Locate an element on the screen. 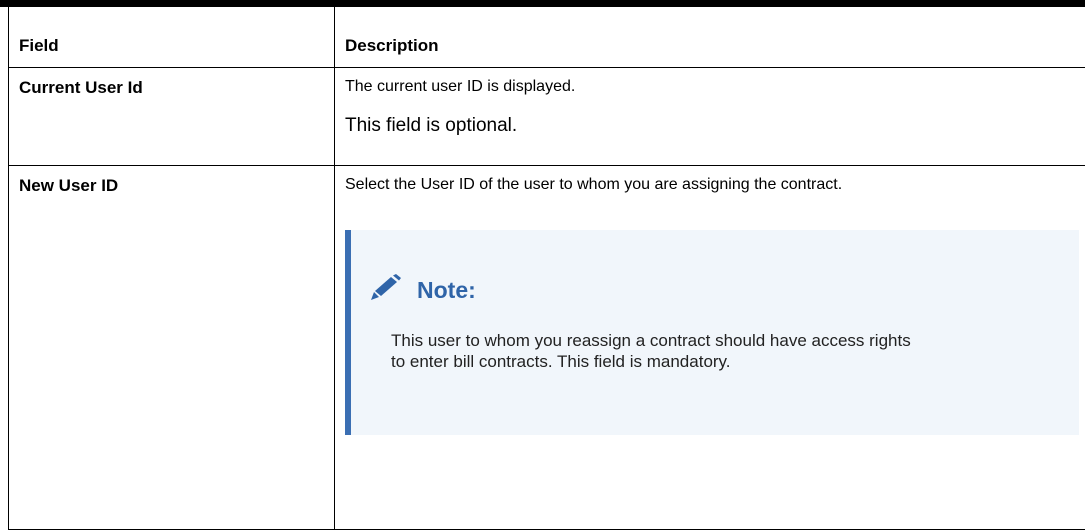  description-text-optional: This field is optional. is located at coordinates (715, 126).